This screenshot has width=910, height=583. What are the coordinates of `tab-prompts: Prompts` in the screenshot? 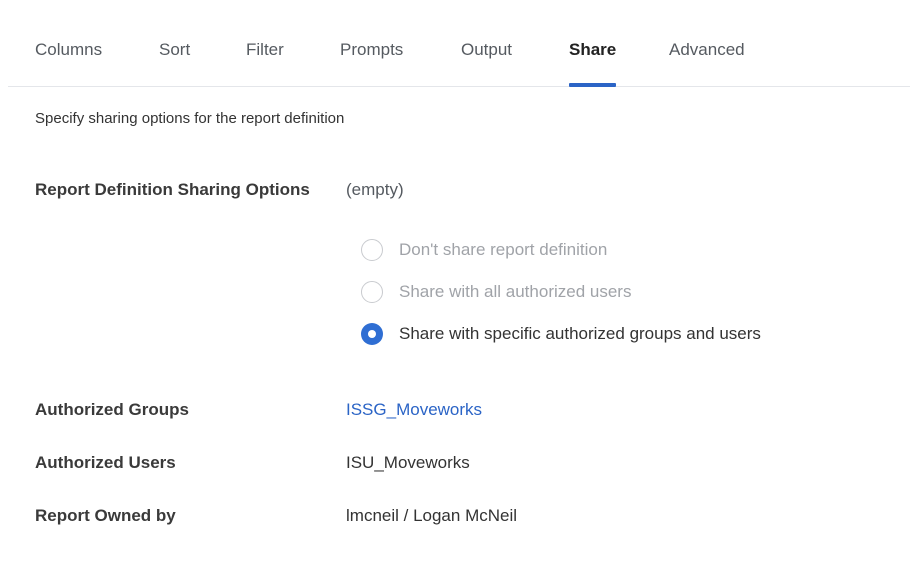 It's located at (371, 63).